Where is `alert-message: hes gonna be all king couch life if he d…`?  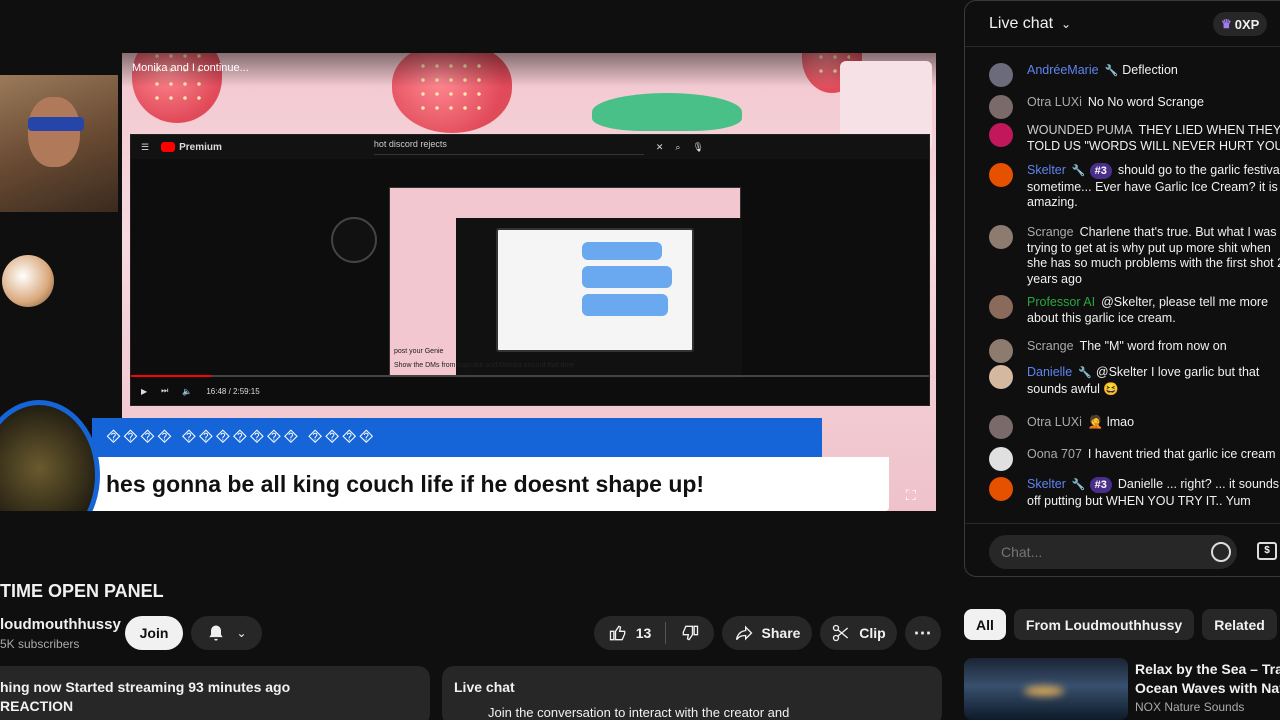
alert-message: hes gonna be all king couch life if he d… is located at coordinates (490, 484).